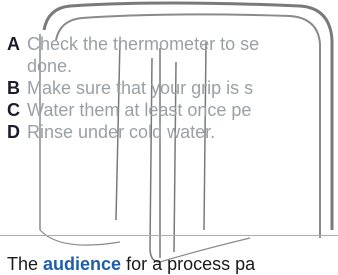  What do you see at coordinates (82, 264) in the screenshot?
I see `keyword-audience: audience` at bounding box center [82, 264].